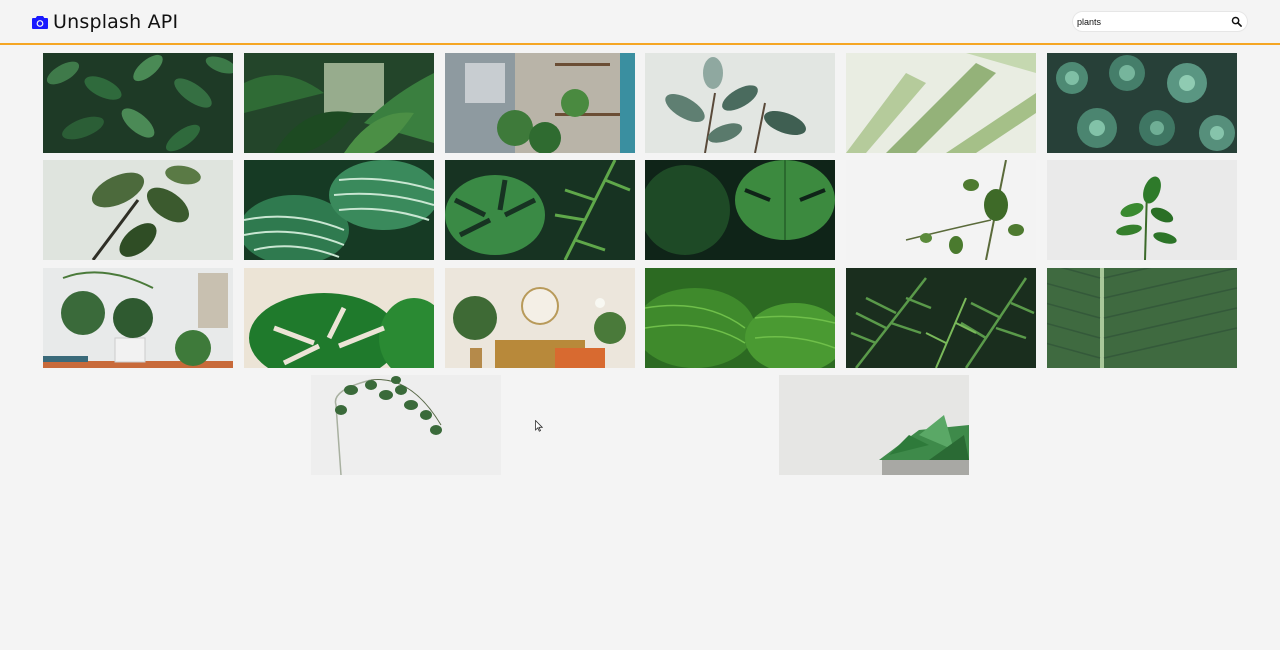 The height and width of the screenshot is (650, 1280). I want to click on photo-tropical-jungle, so click(339, 103).